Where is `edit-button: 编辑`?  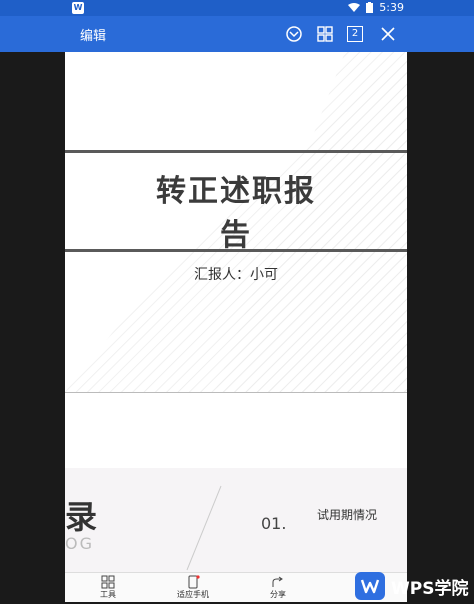
edit-button: 编辑 is located at coordinates (93, 34).